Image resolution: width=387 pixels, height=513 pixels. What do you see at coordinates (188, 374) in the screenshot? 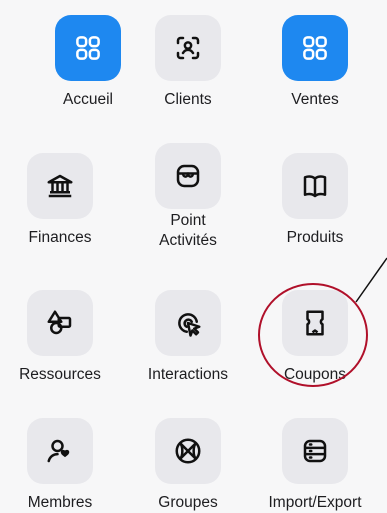
I see `menu-item-label: Interactions` at bounding box center [188, 374].